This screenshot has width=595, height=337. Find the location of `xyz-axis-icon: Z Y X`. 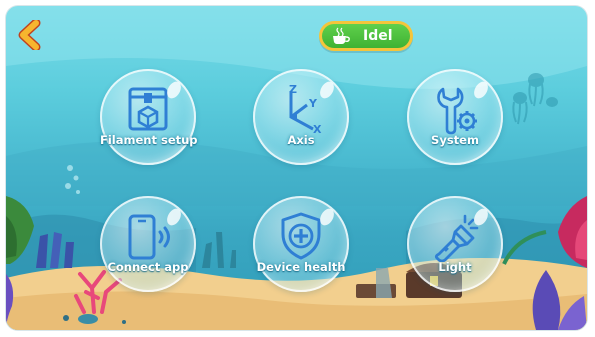

xyz-axis-icon: Z Y X is located at coordinates (305, 109).